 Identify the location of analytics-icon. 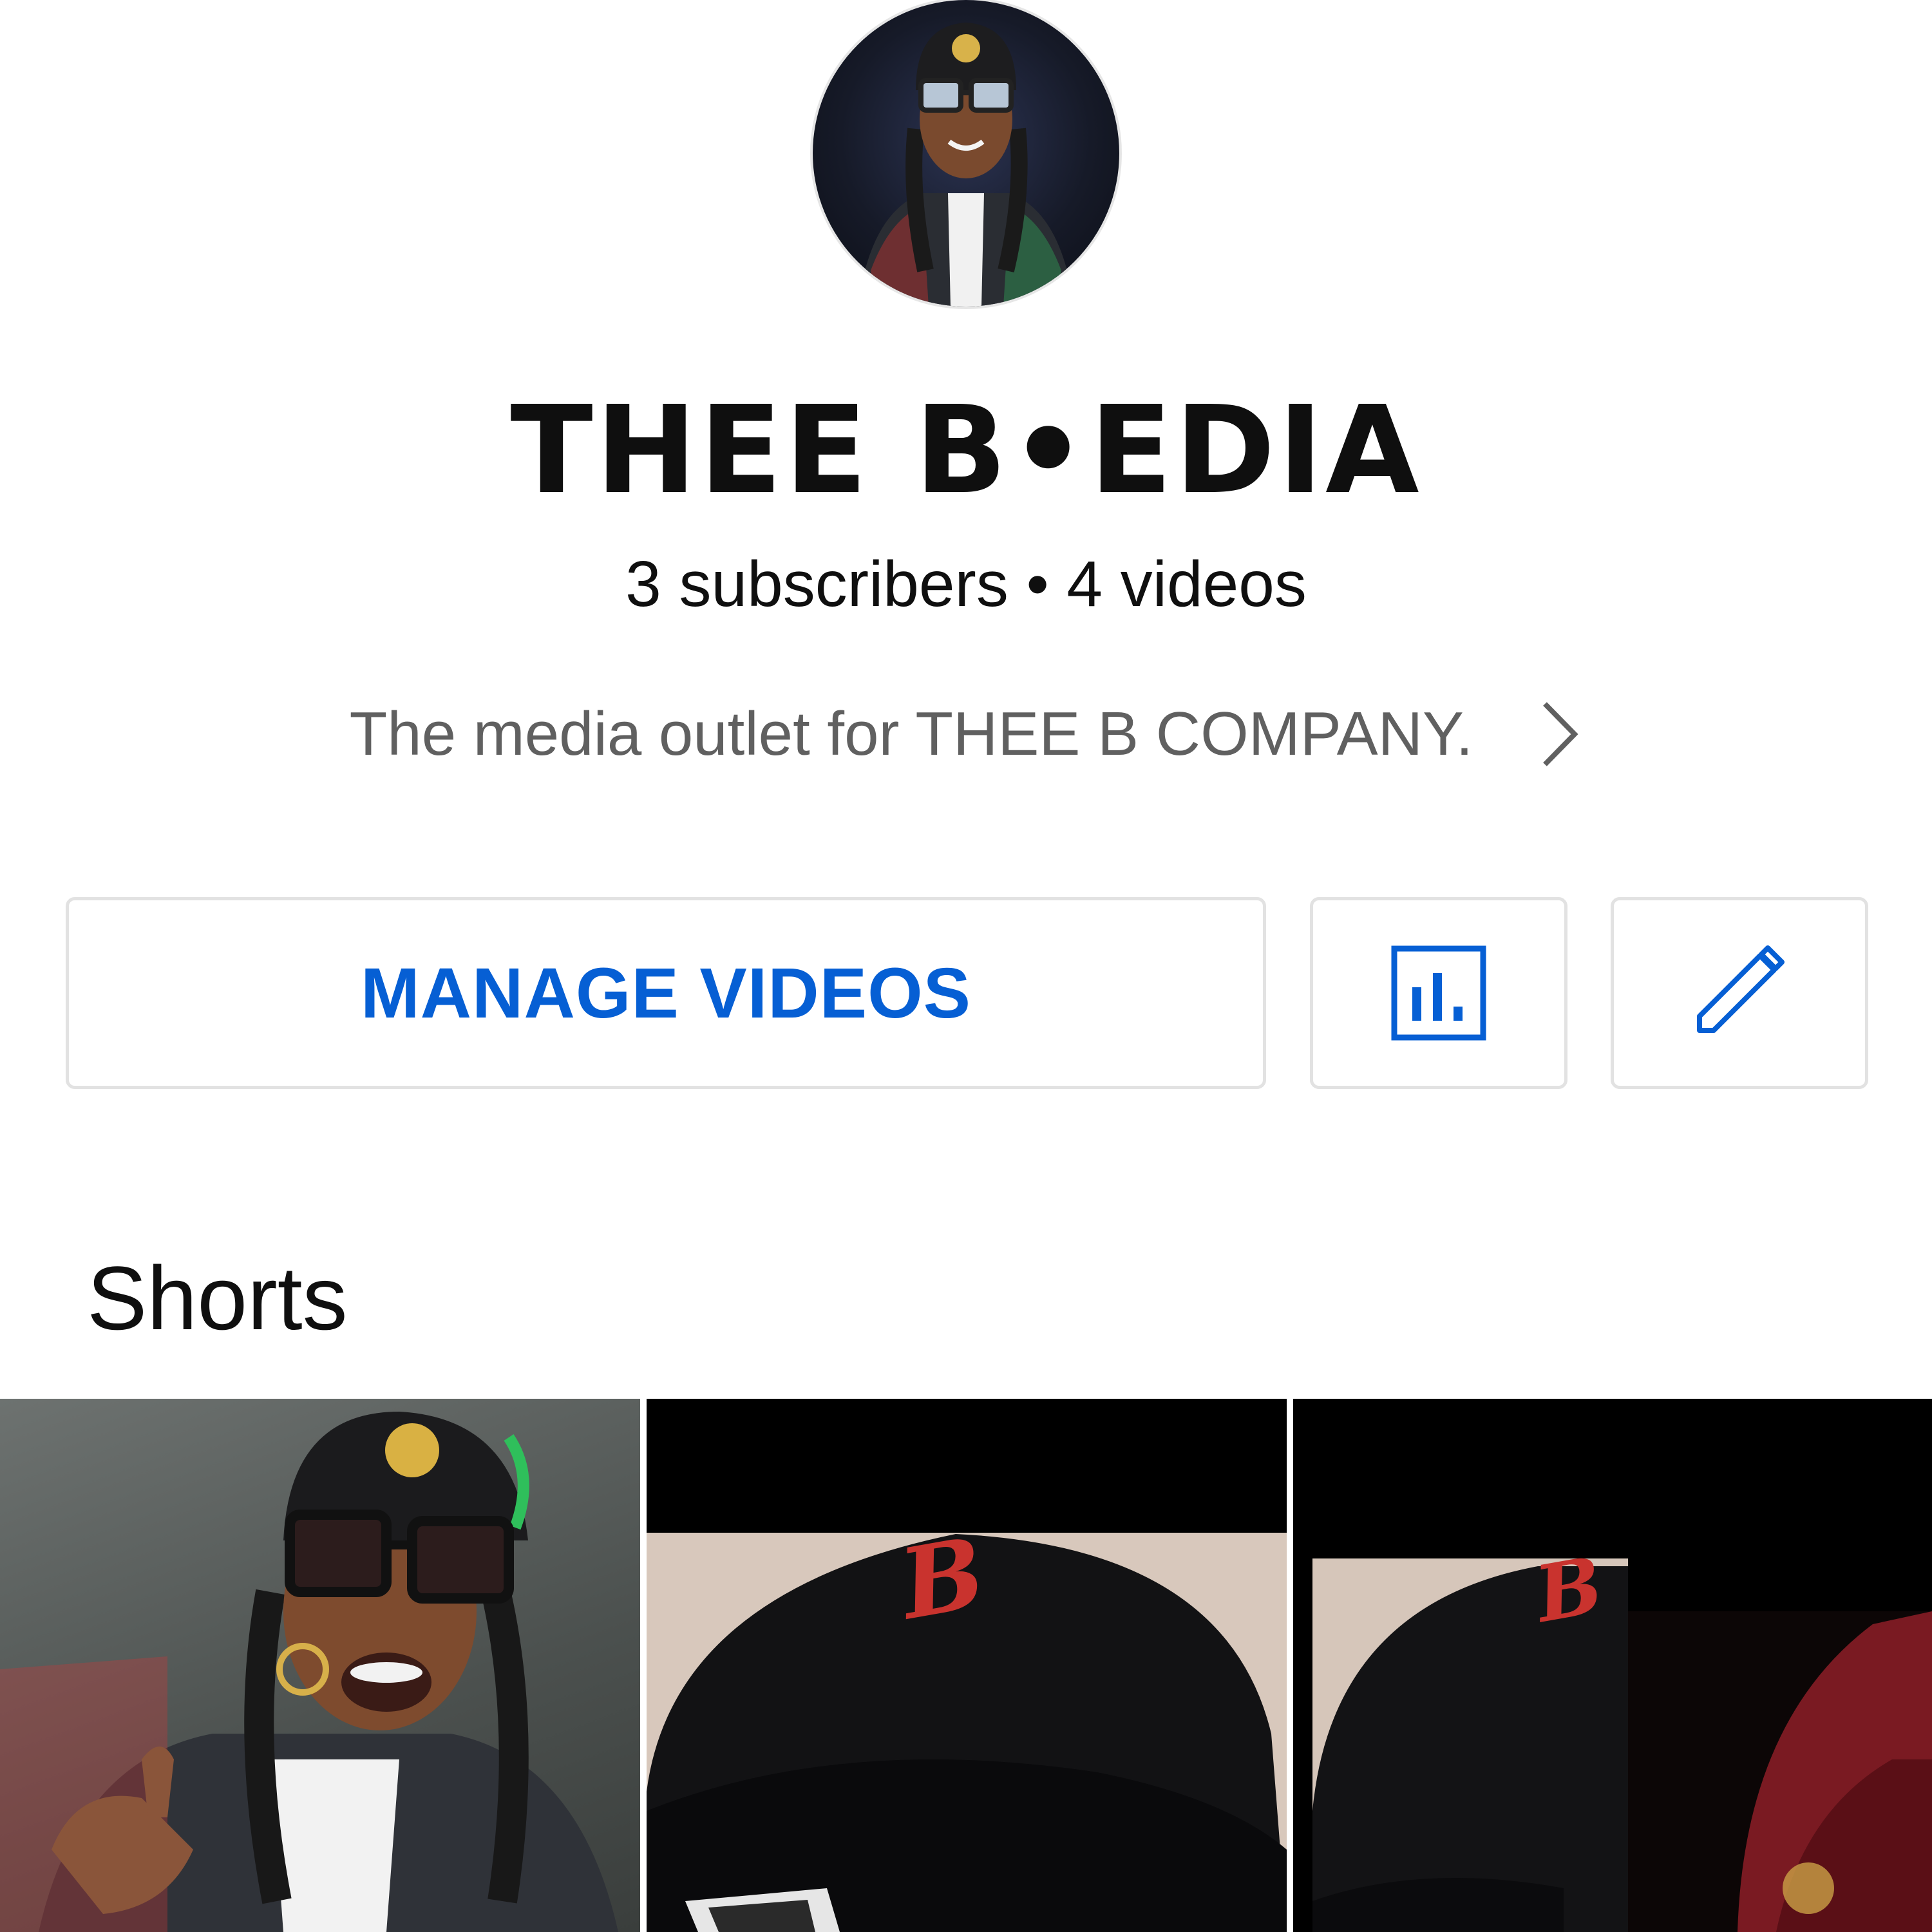
(1438, 993).